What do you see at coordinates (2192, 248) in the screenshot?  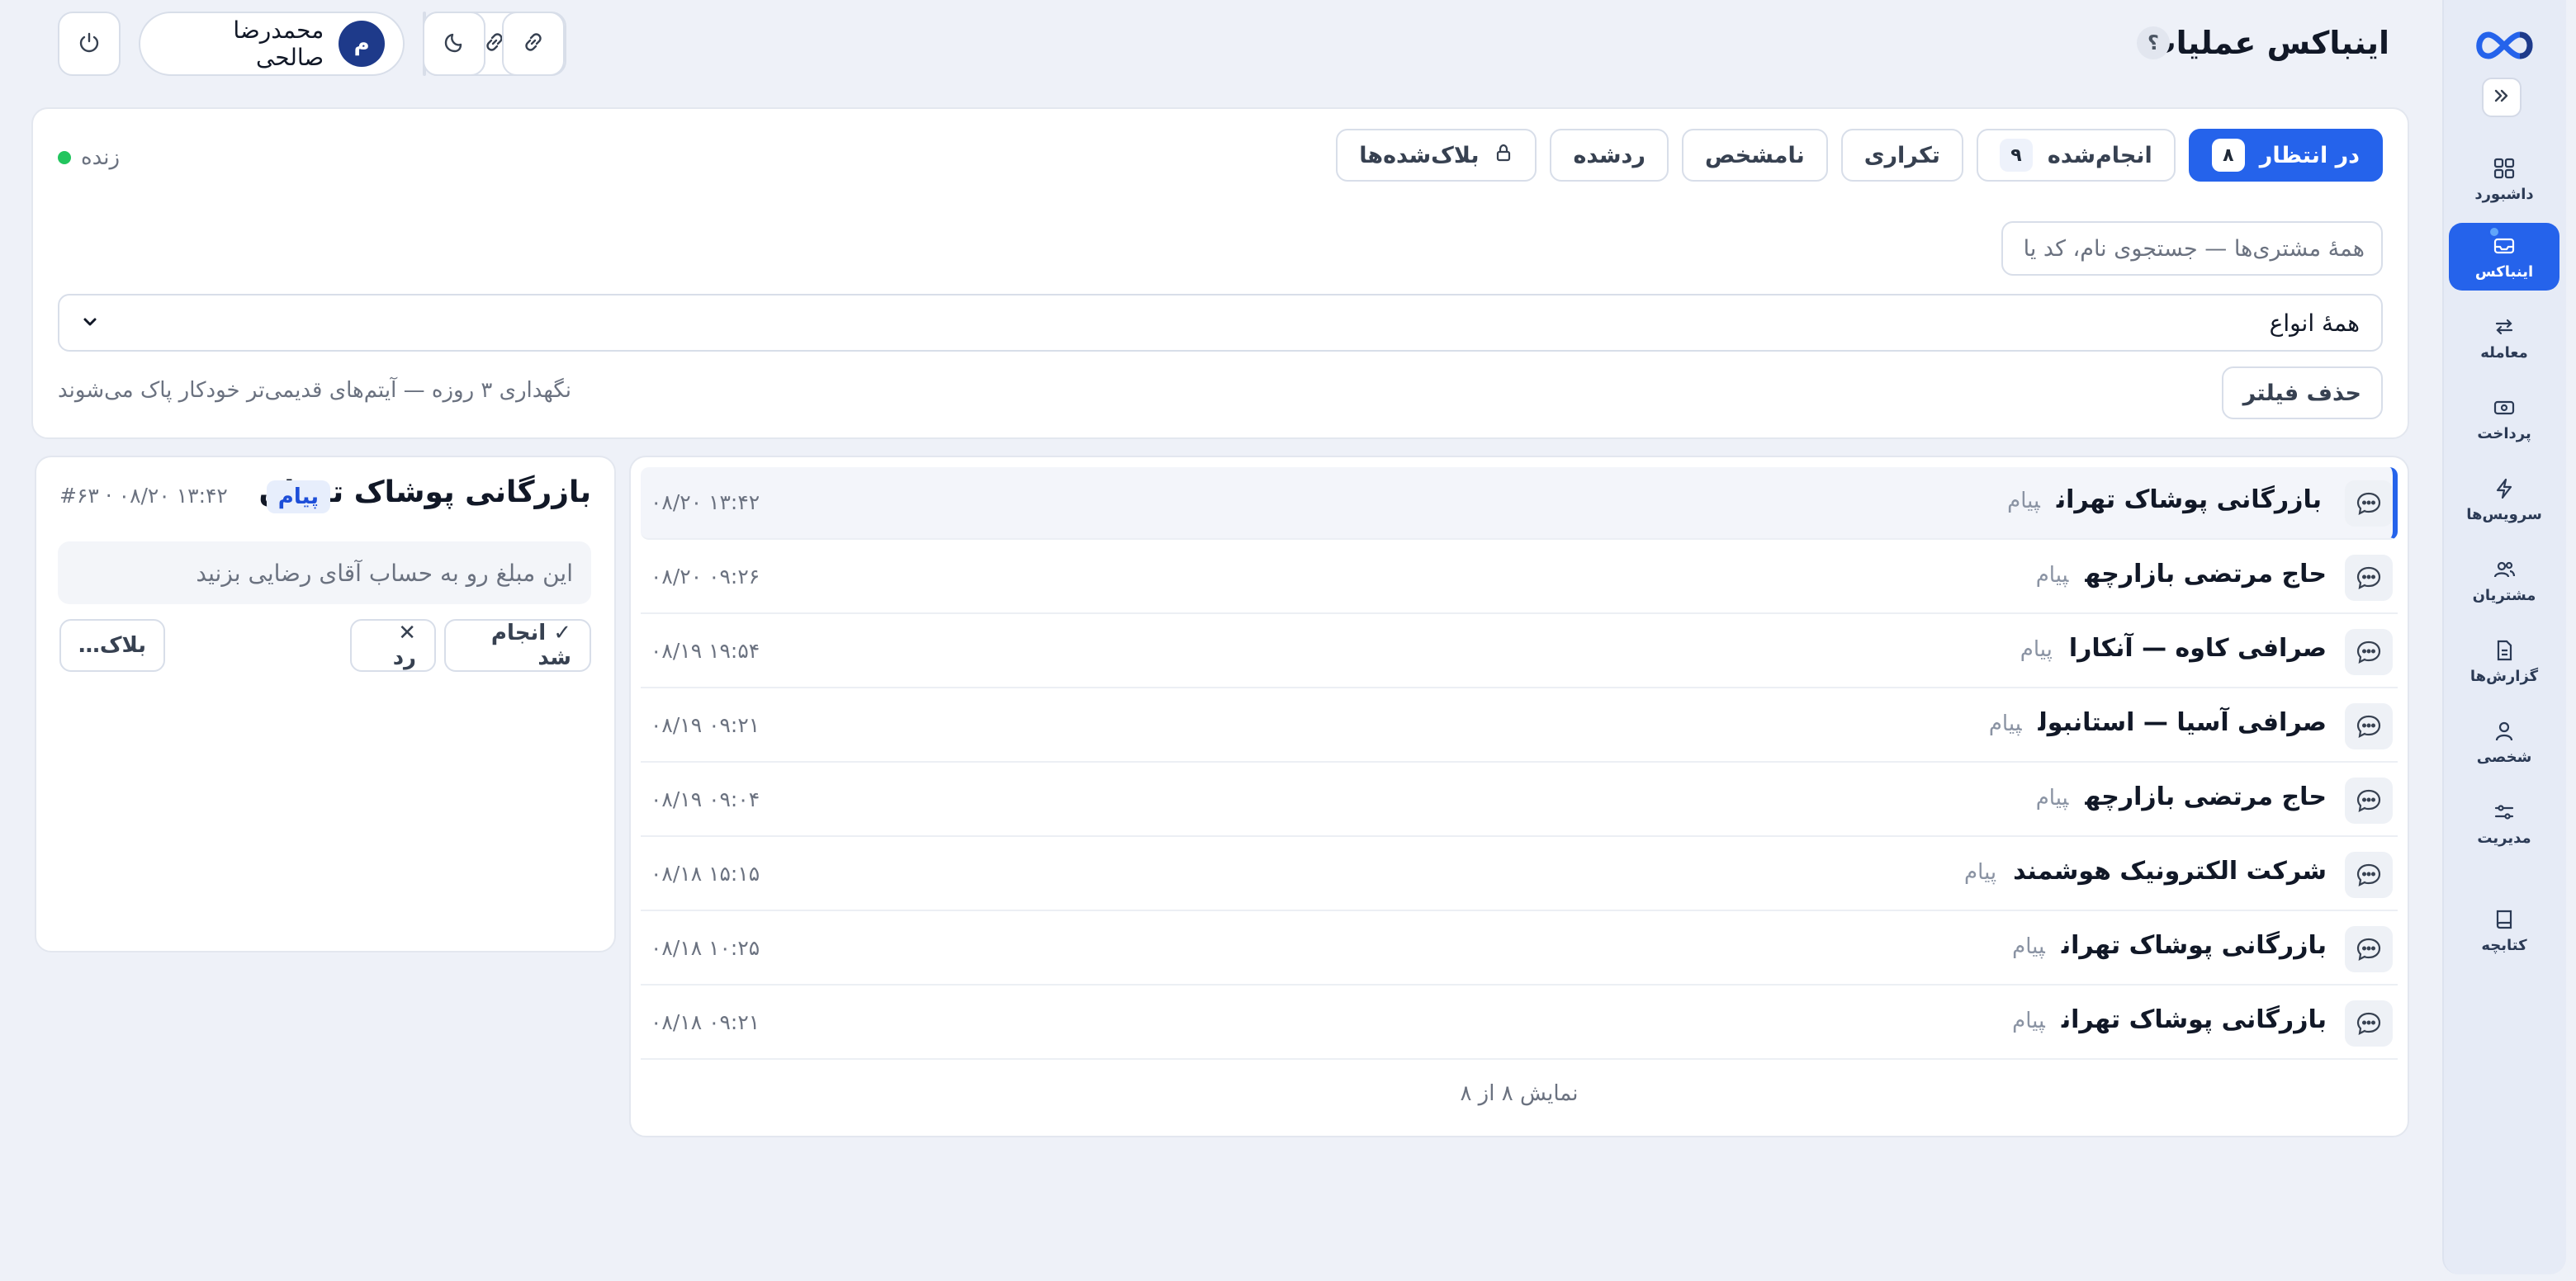 I see `search-input` at bounding box center [2192, 248].